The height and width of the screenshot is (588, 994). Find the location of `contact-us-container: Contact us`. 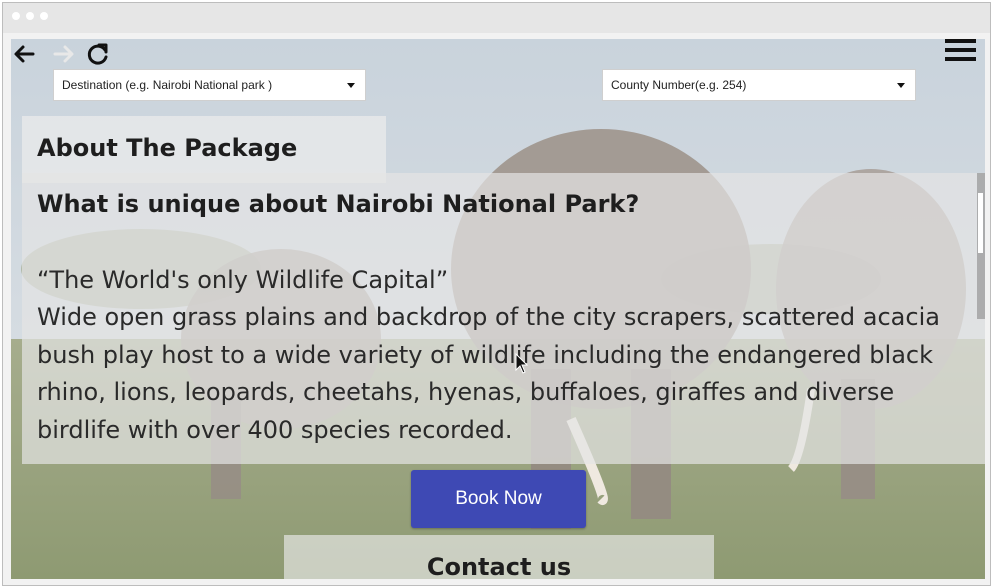

contact-us-container: Contact us is located at coordinates (499, 566).